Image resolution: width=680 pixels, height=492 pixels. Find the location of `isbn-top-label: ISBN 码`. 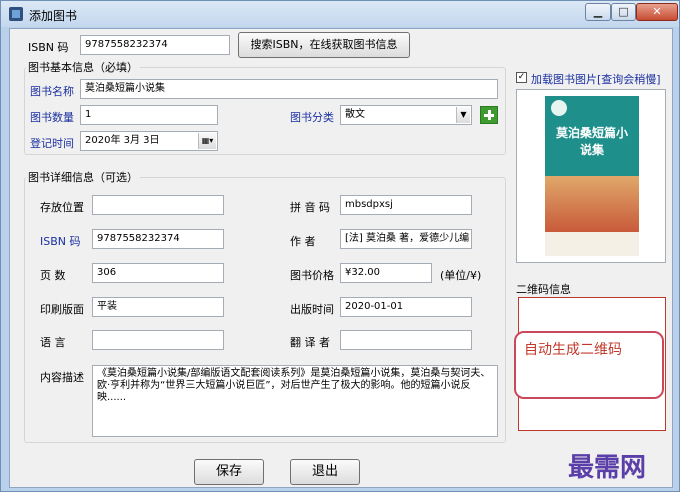

isbn-top-label: ISBN 码 is located at coordinates (48, 47).